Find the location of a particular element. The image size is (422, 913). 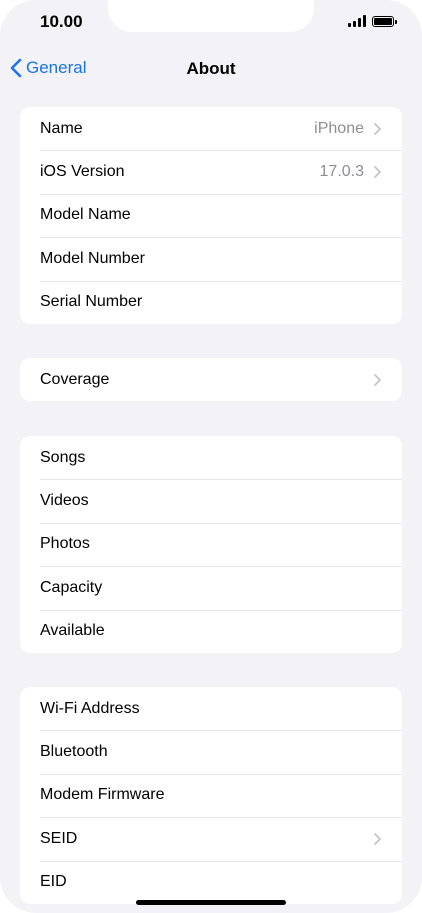

row-label: Wi-Fi Address is located at coordinates (90, 708).